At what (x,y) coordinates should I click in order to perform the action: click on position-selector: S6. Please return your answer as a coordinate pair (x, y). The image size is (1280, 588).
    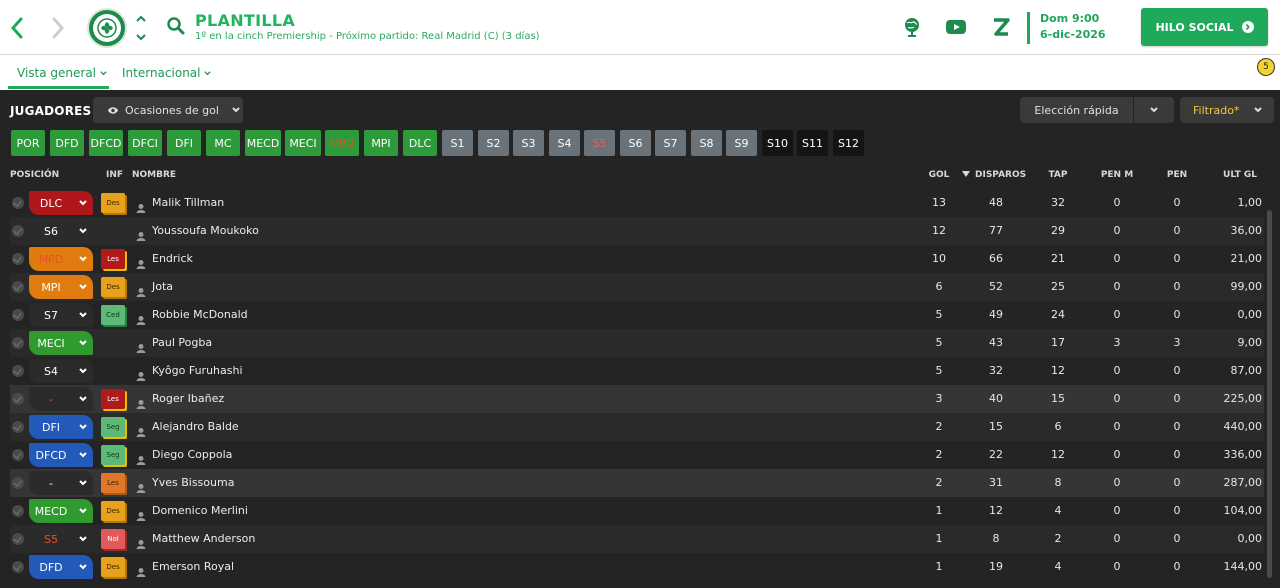
    Looking at the image, I should click on (61, 231).